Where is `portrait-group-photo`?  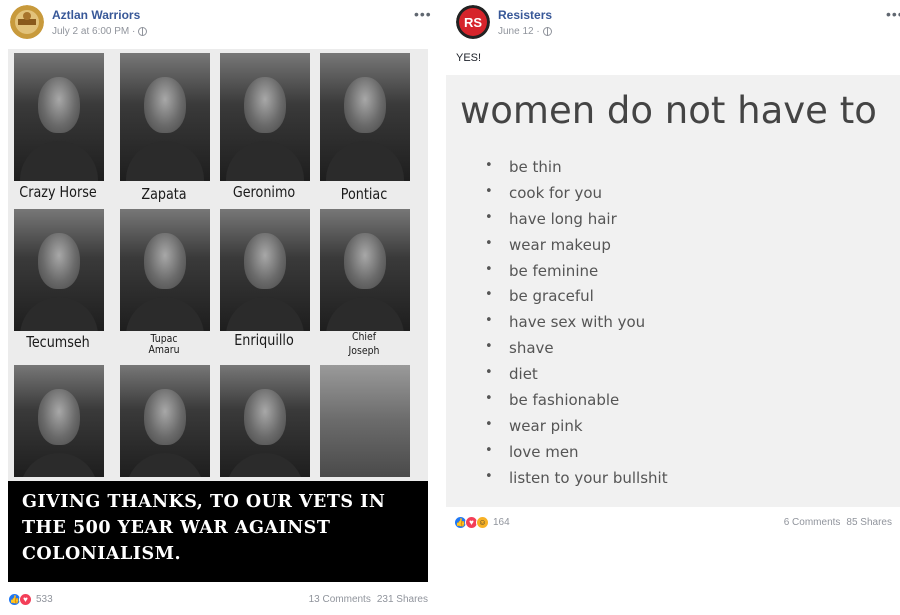 portrait-group-photo is located at coordinates (365, 421).